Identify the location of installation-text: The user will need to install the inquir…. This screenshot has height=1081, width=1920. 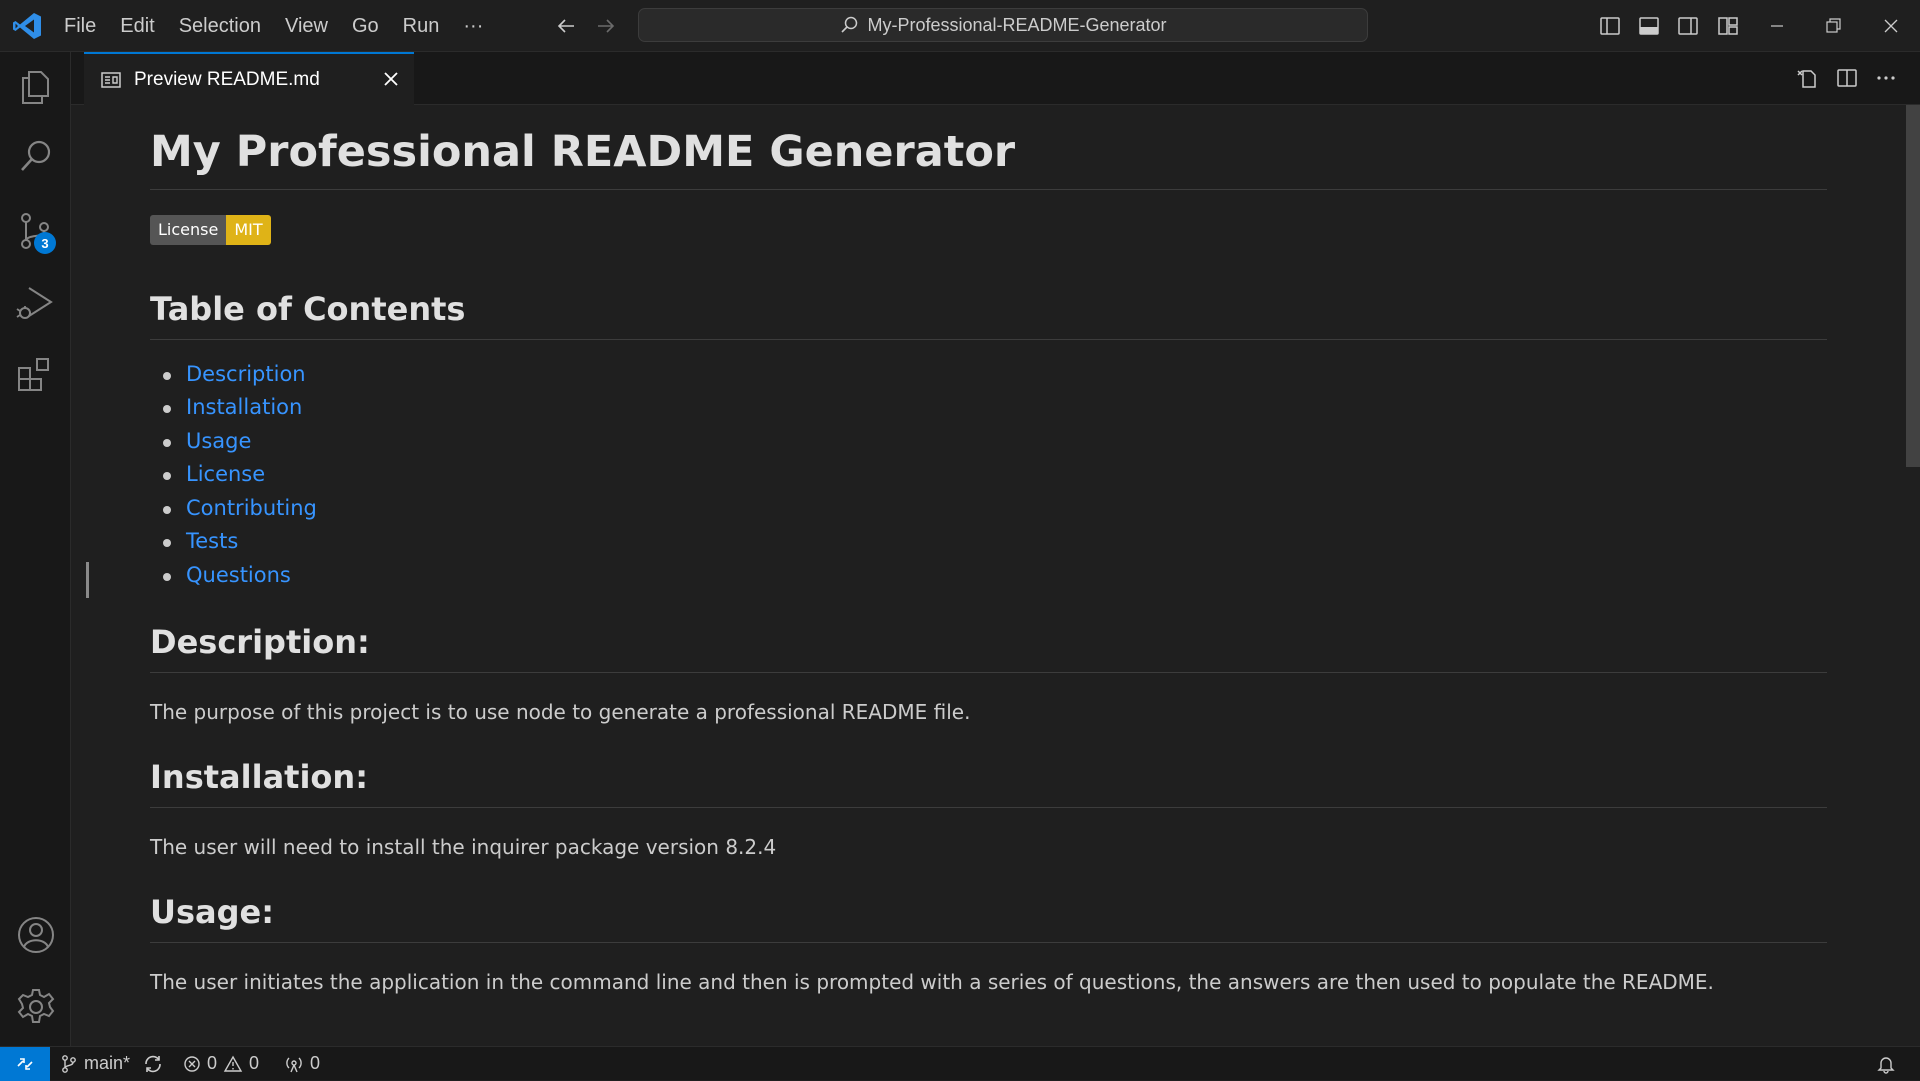
(463, 847).